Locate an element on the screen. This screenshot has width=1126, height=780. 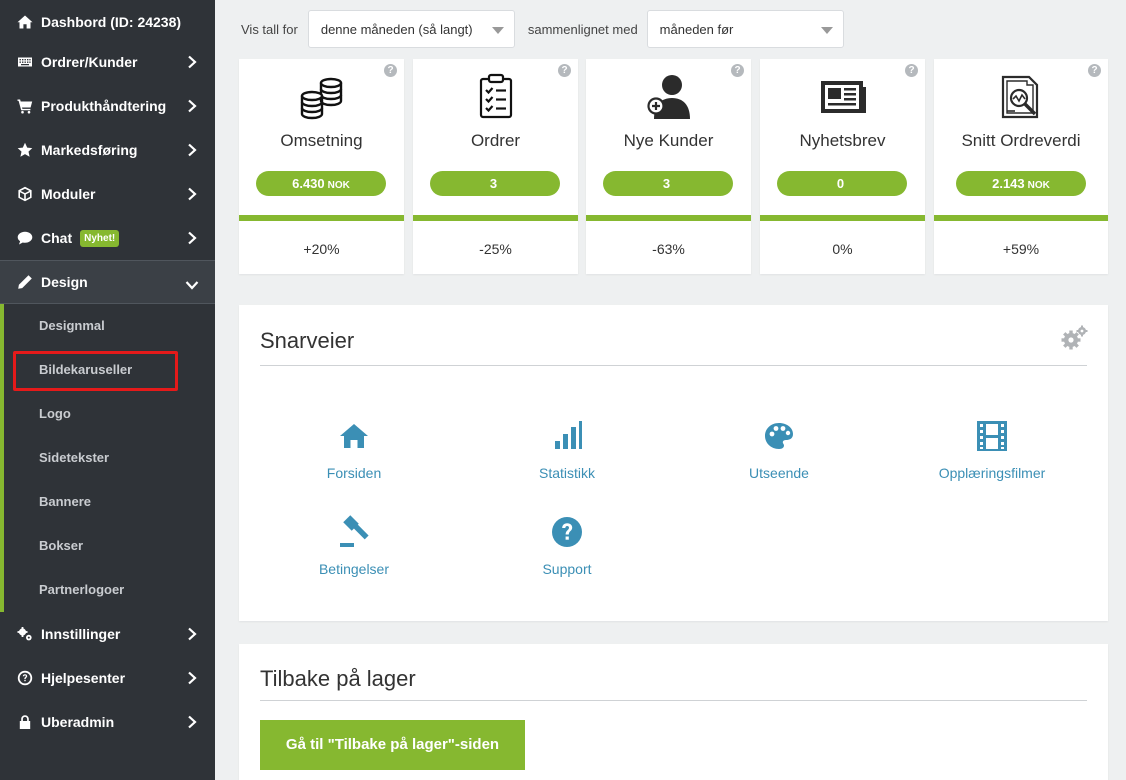
chevron-down-icon is located at coordinates (192, 283).